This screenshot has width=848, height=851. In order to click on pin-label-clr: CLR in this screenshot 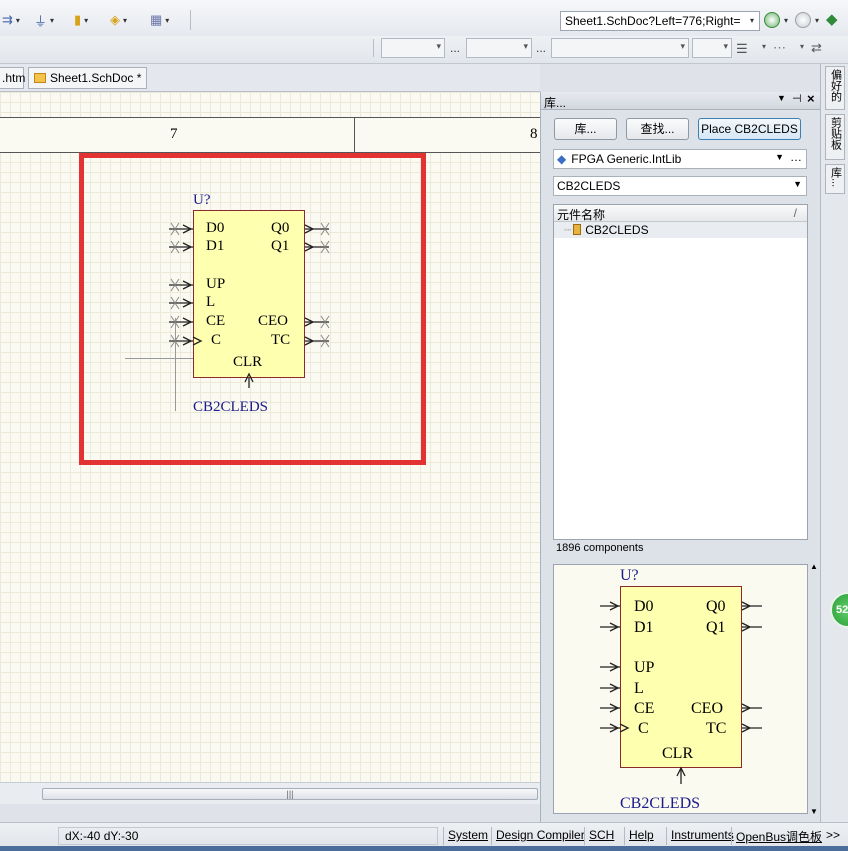, I will do `click(248, 362)`.